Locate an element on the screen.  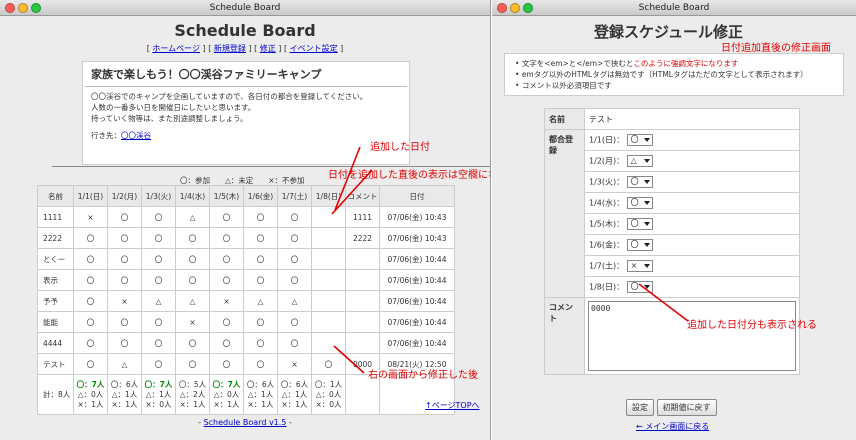
arrow-added-date is located at coordinates (347, 178).